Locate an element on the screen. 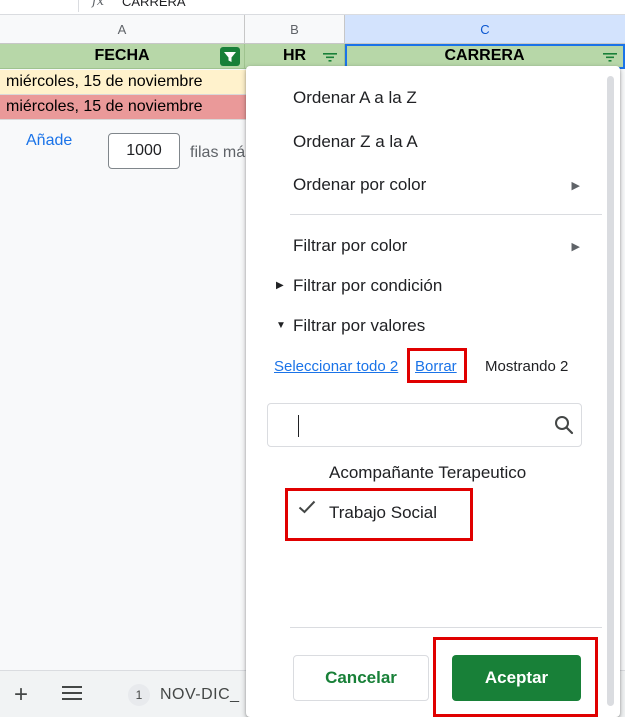  add-sheet-icon: + is located at coordinates (21, 695).